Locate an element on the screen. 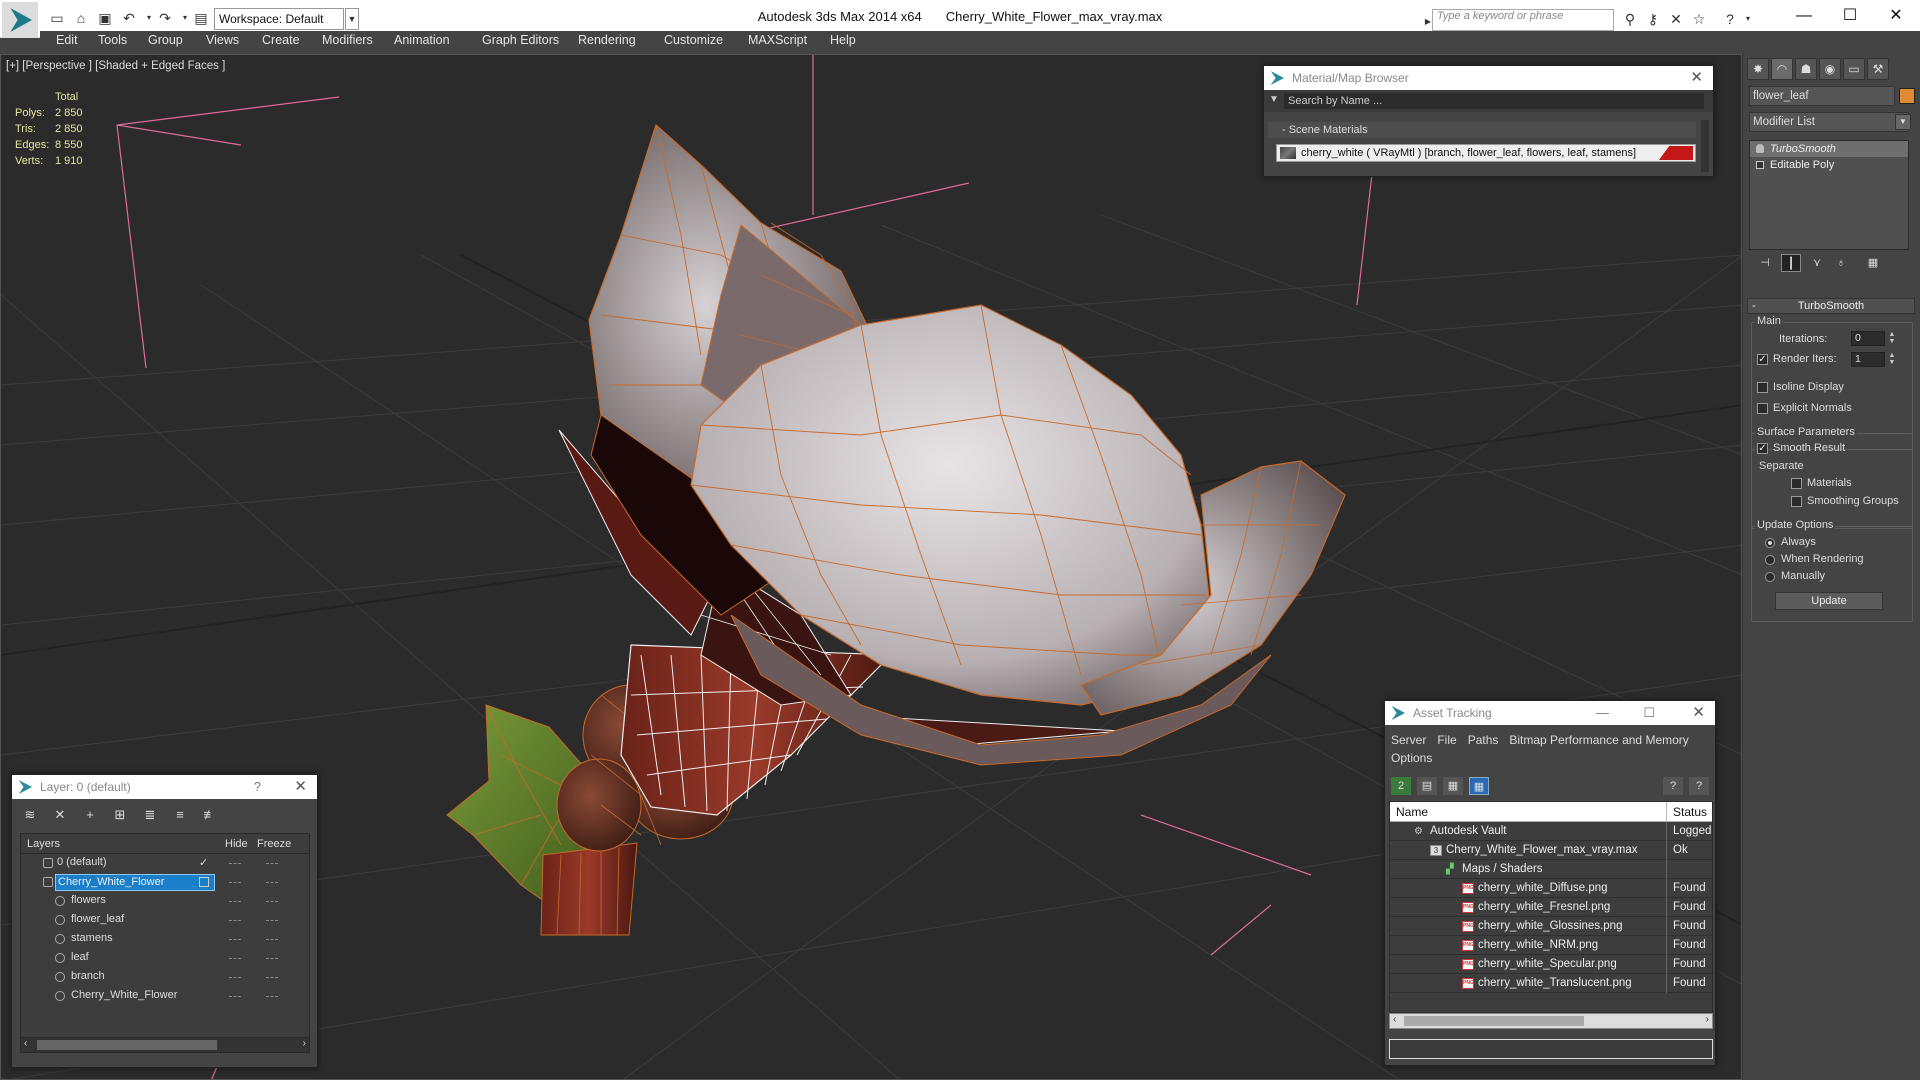 The height and width of the screenshot is (1080, 1920). layer-row: flower_leaf is located at coordinates (165, 920).